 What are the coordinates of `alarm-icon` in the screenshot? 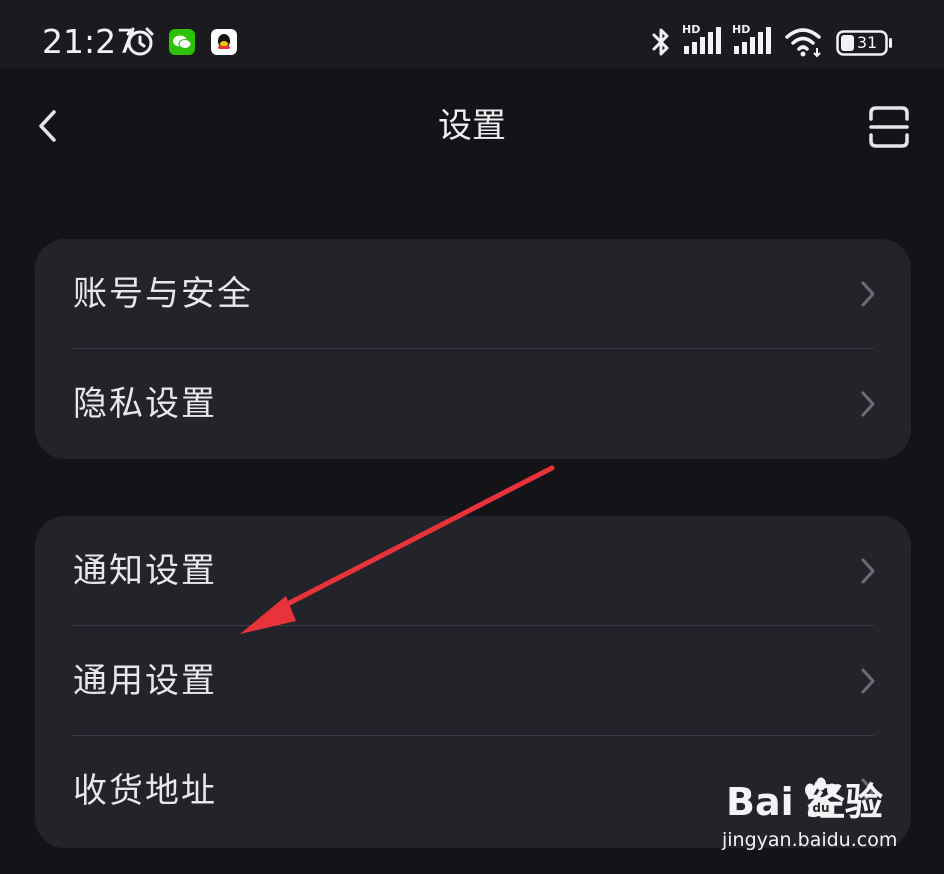 It's located at (140, 41).